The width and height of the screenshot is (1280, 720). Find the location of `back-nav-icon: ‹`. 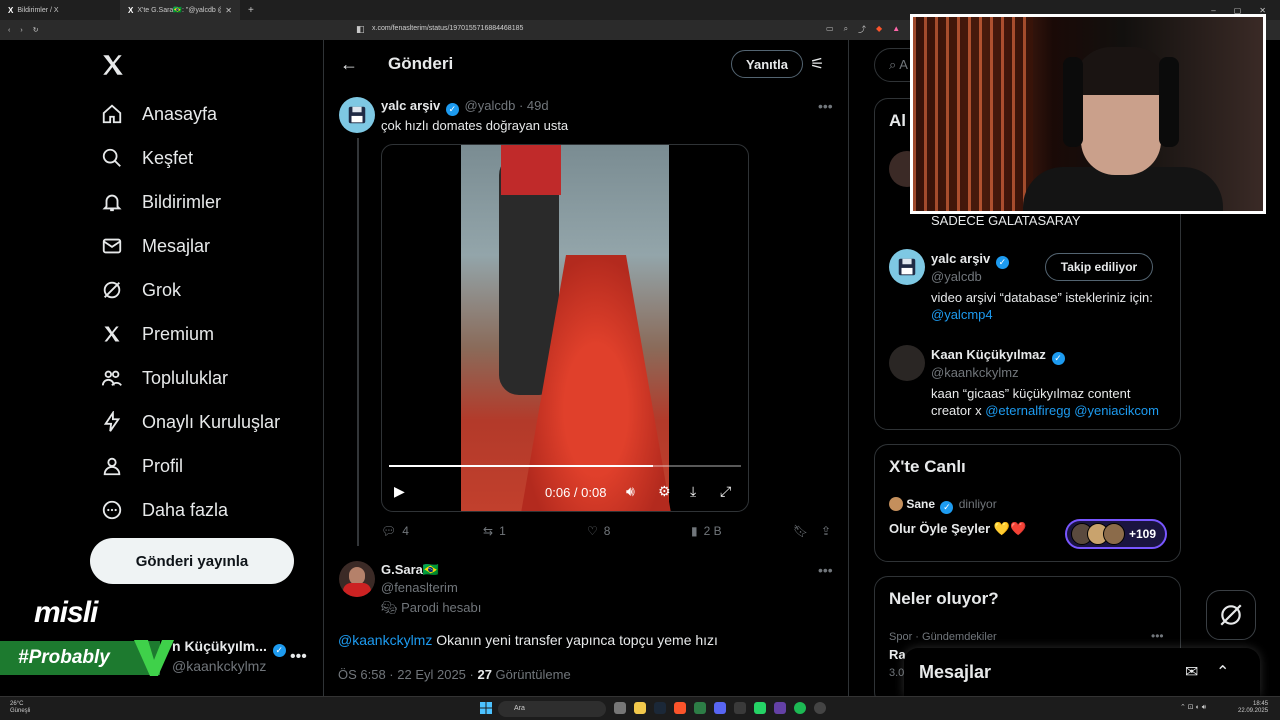

back-nav-icon: ‹ is located at coordinates (9, 30).